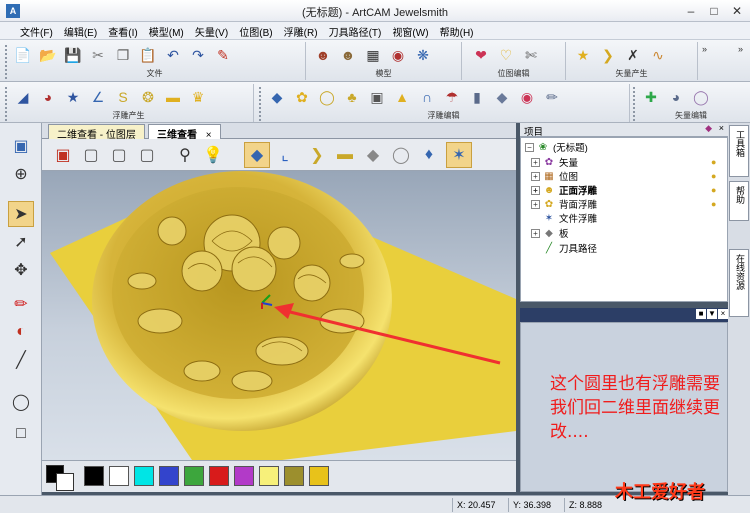 This screenshot has width=750, height=513. I want to click on dome-relief-icon: ◕, so click(48, 97).